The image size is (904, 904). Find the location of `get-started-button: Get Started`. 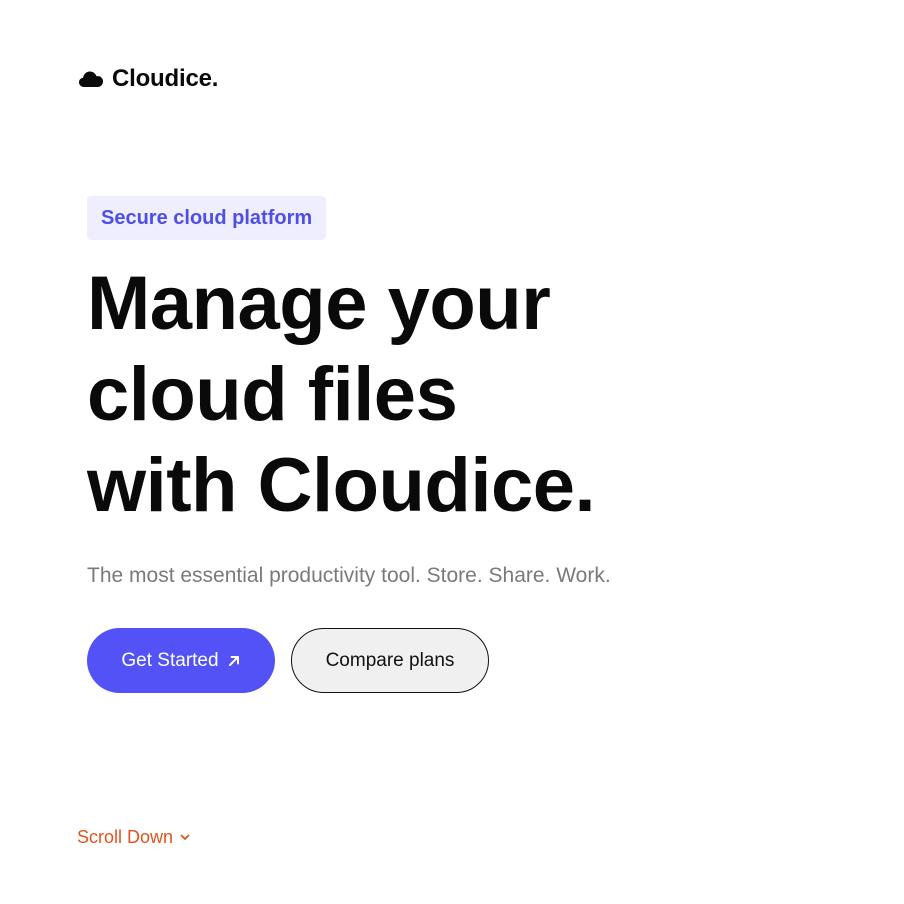

get-started-button: Get Started is located at coordinates (181, 660).